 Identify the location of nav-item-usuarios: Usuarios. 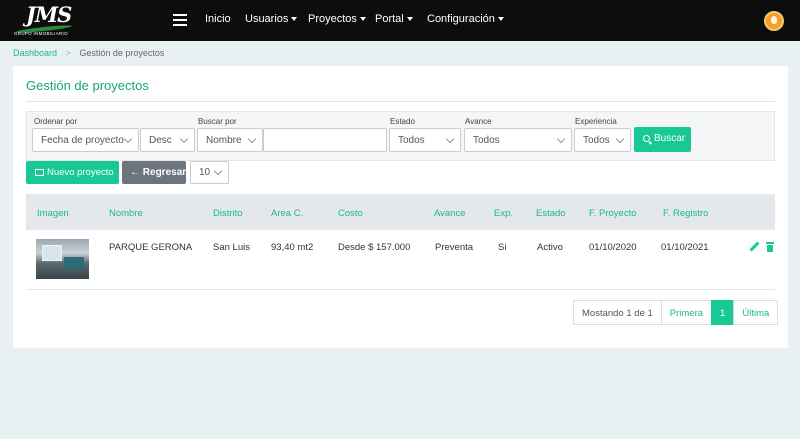
(271, 19).